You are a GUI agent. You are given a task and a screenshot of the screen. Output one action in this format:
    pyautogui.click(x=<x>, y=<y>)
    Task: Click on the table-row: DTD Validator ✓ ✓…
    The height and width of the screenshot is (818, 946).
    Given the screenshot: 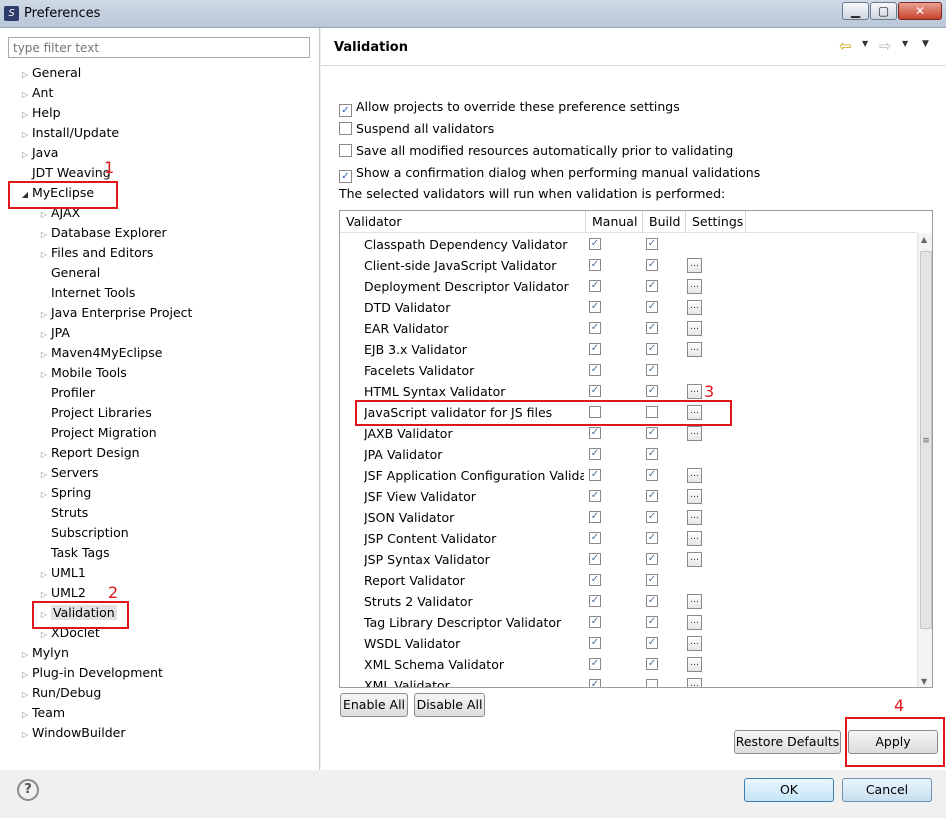 What is the action you would take?
    pyautogui.click(x=628, y=307)
    